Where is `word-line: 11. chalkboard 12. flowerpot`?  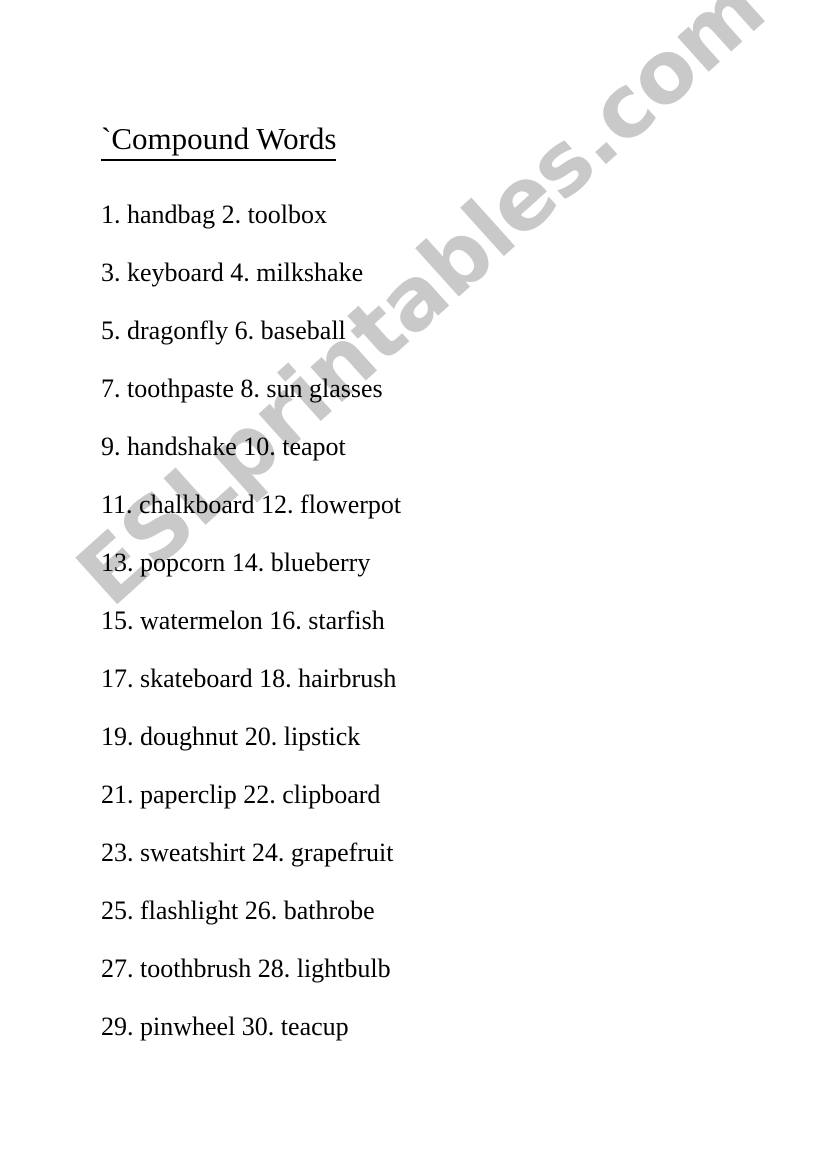 word-line: 11. chalkboard 12. flowerpot is located at coordinates (251, 504).